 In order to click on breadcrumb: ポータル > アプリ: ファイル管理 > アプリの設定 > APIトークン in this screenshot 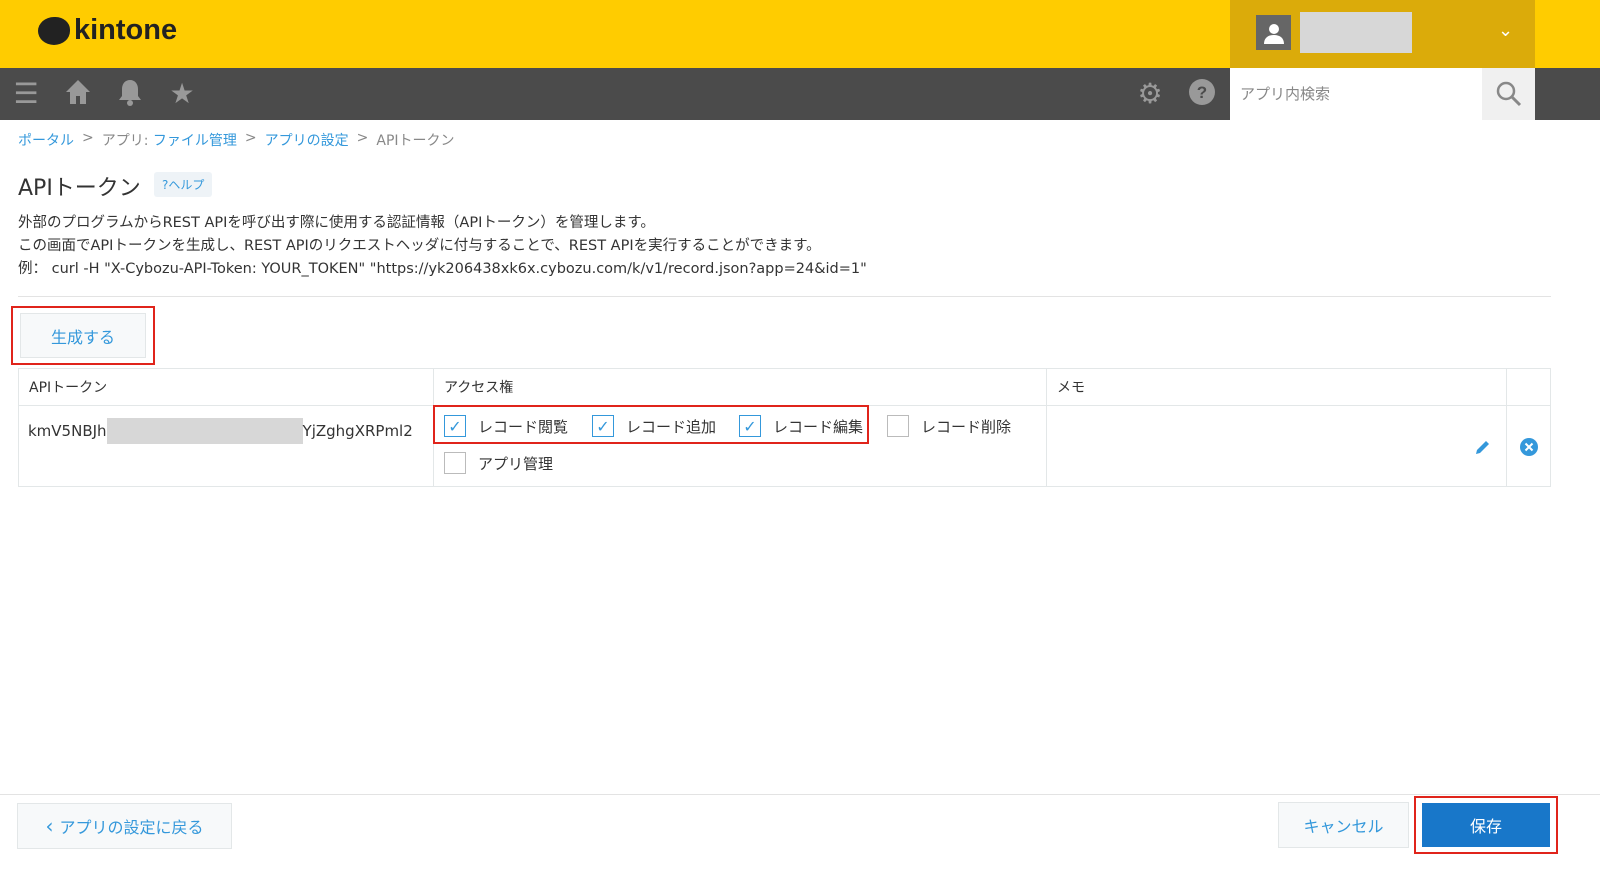, I will do `click(236, 140)`.